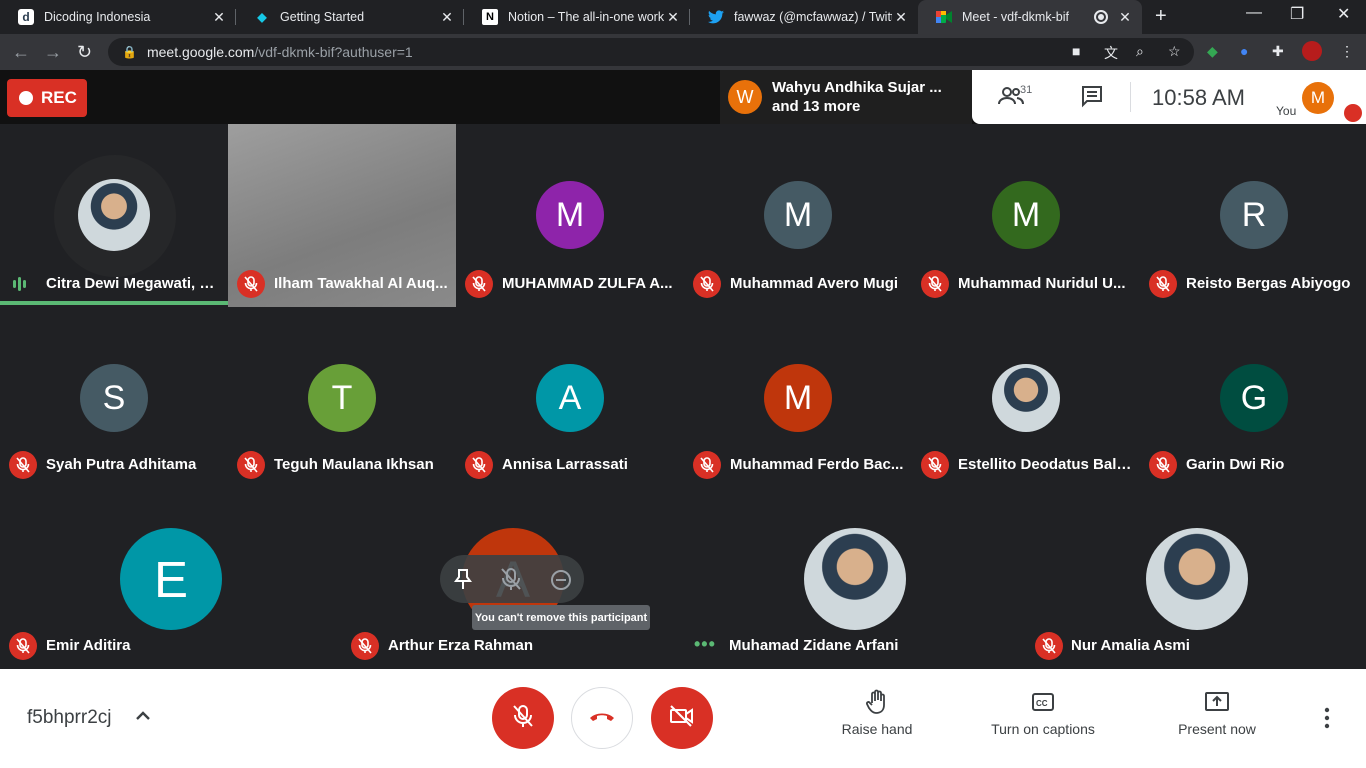 Image resolution: width=1366 pixels, height=768 pixels. Describe the element at coordinates (1174, 51) in the screenshot. I see `bookmark-star-icon: ☆` at that location.